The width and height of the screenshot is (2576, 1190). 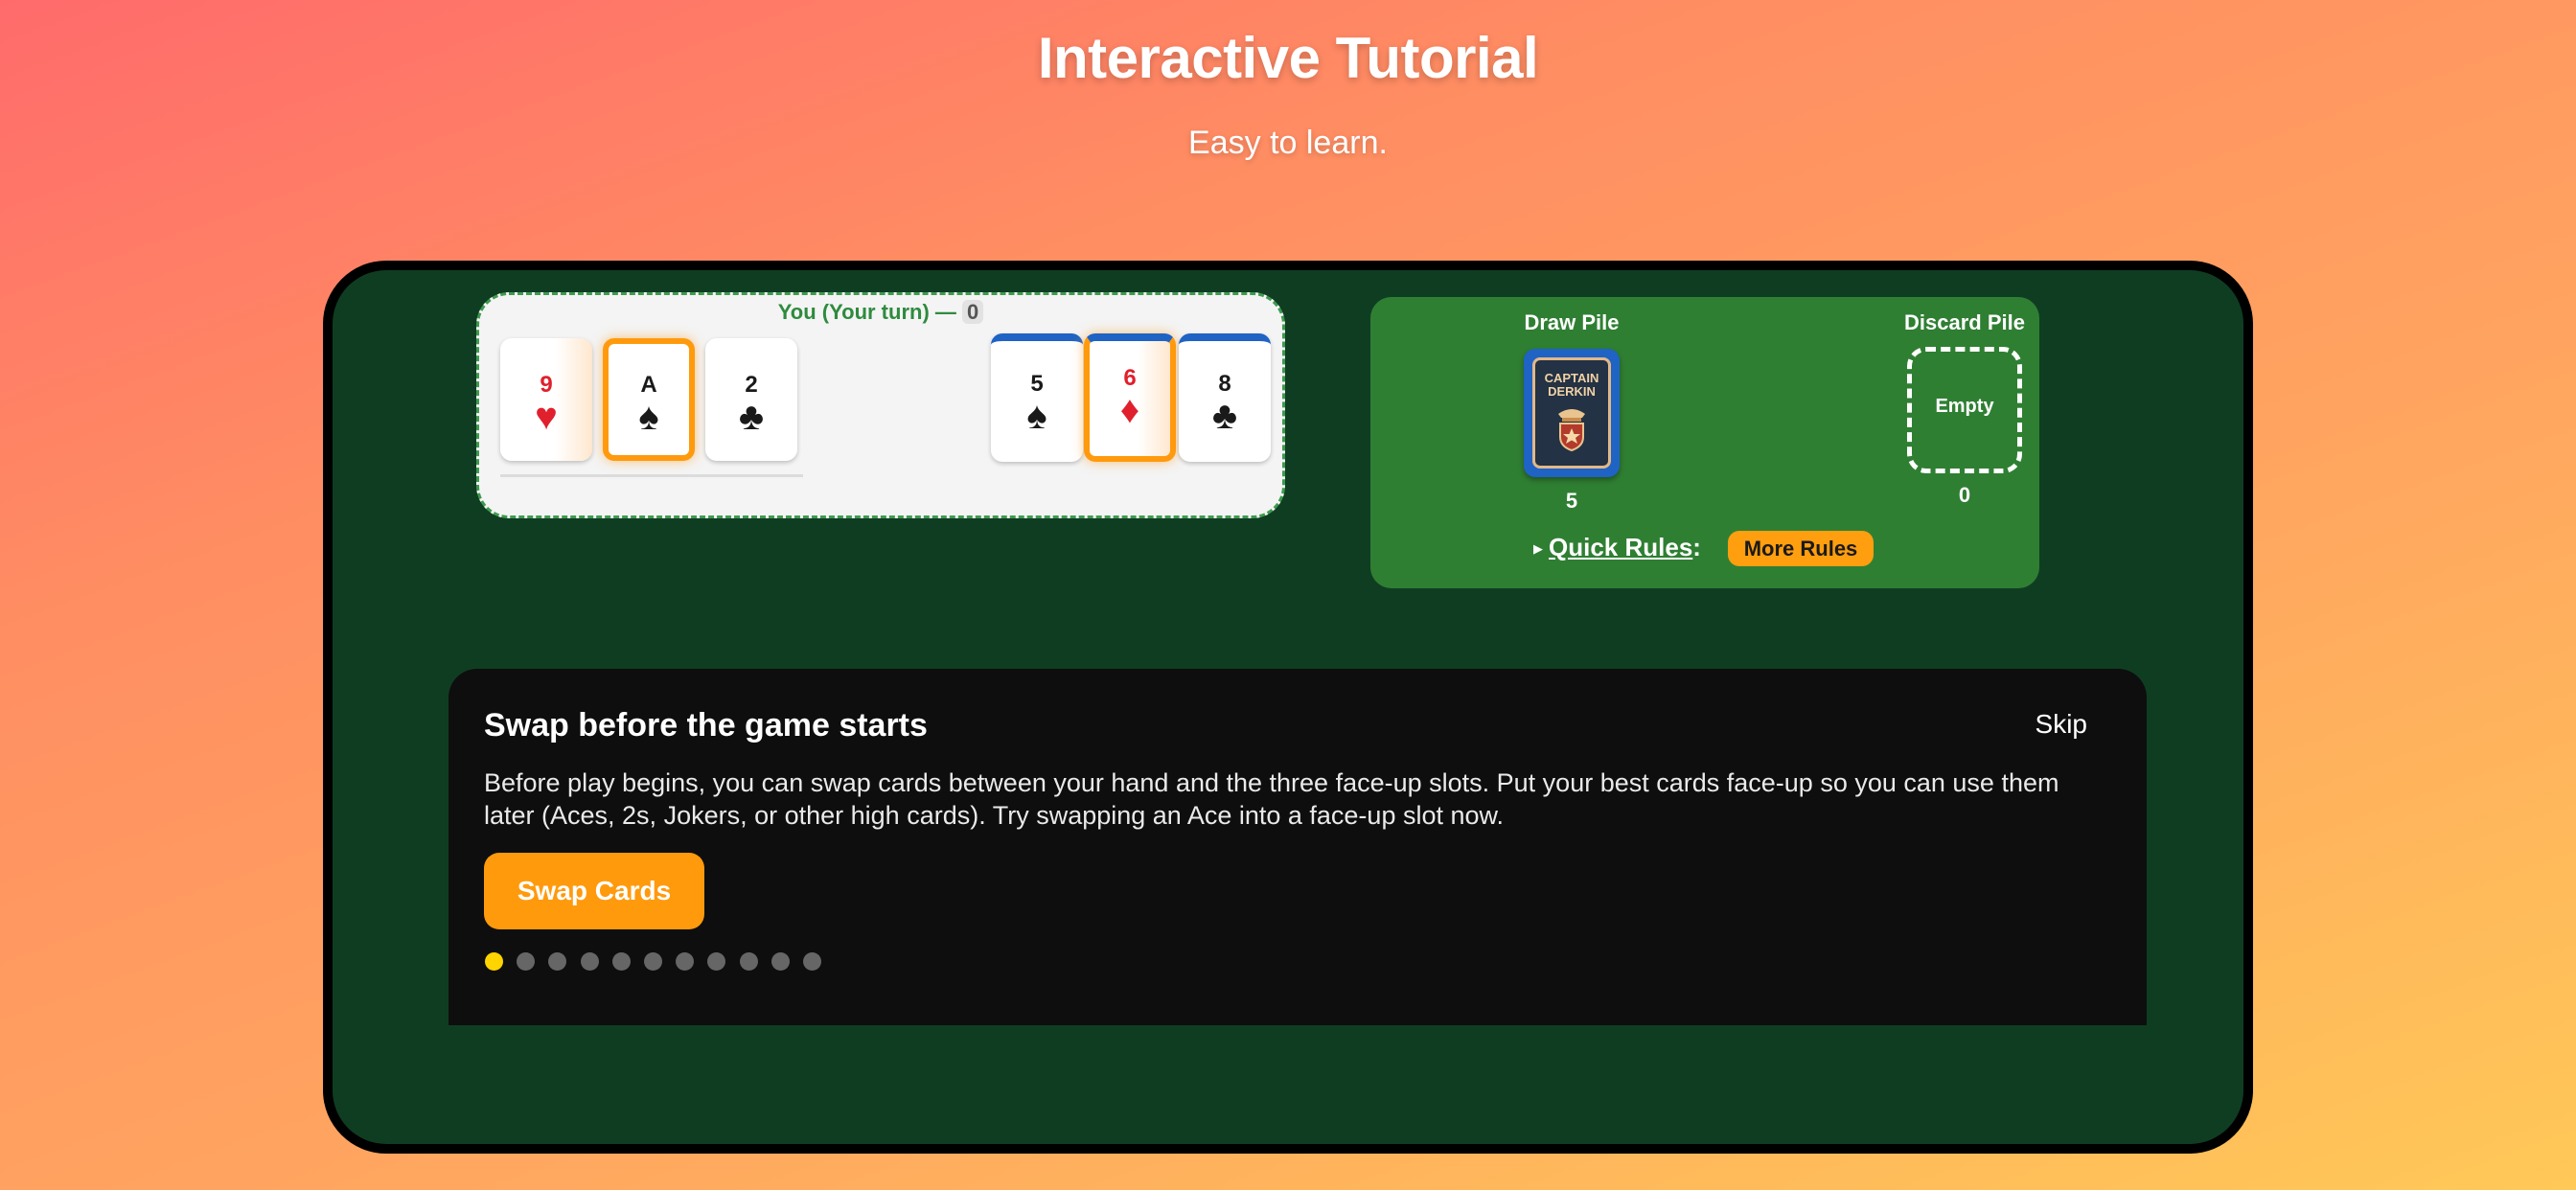 I want to click on card-back: CAPTAIN DERKIN, so click(x=1571, y=413).